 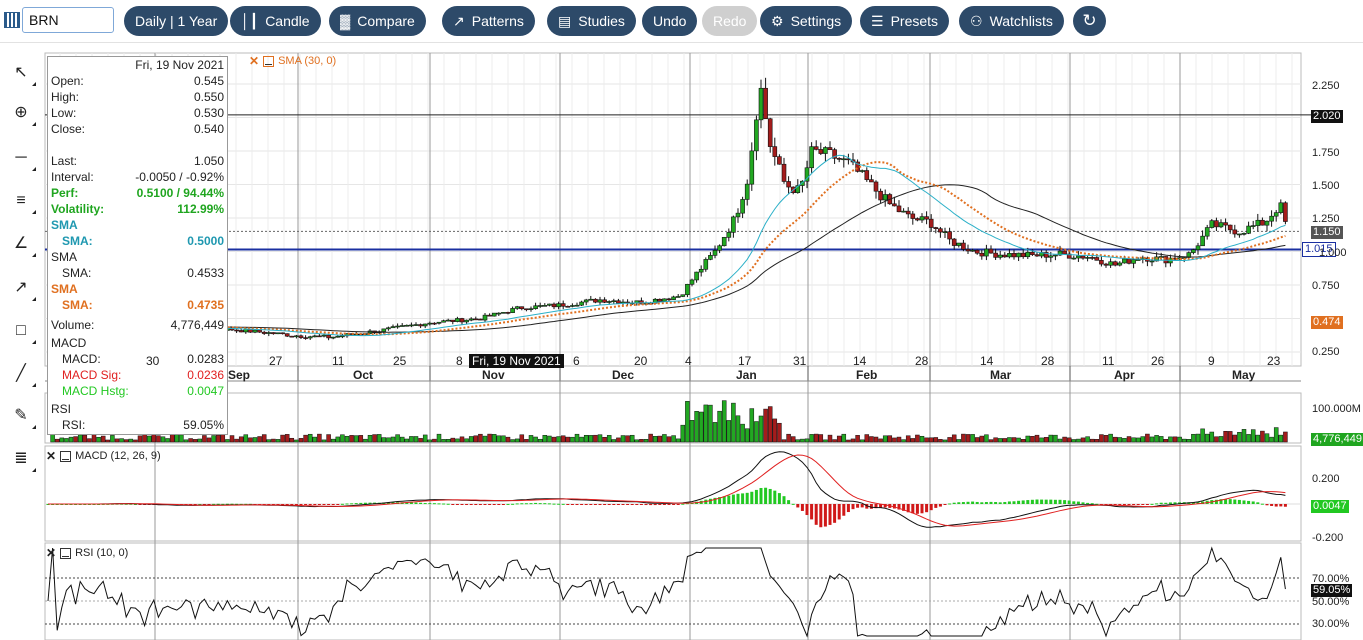 What do you see at coordinates (68, 129) in the screenshot?
I see `close-label: Close:` at bounding box center [68, 129].